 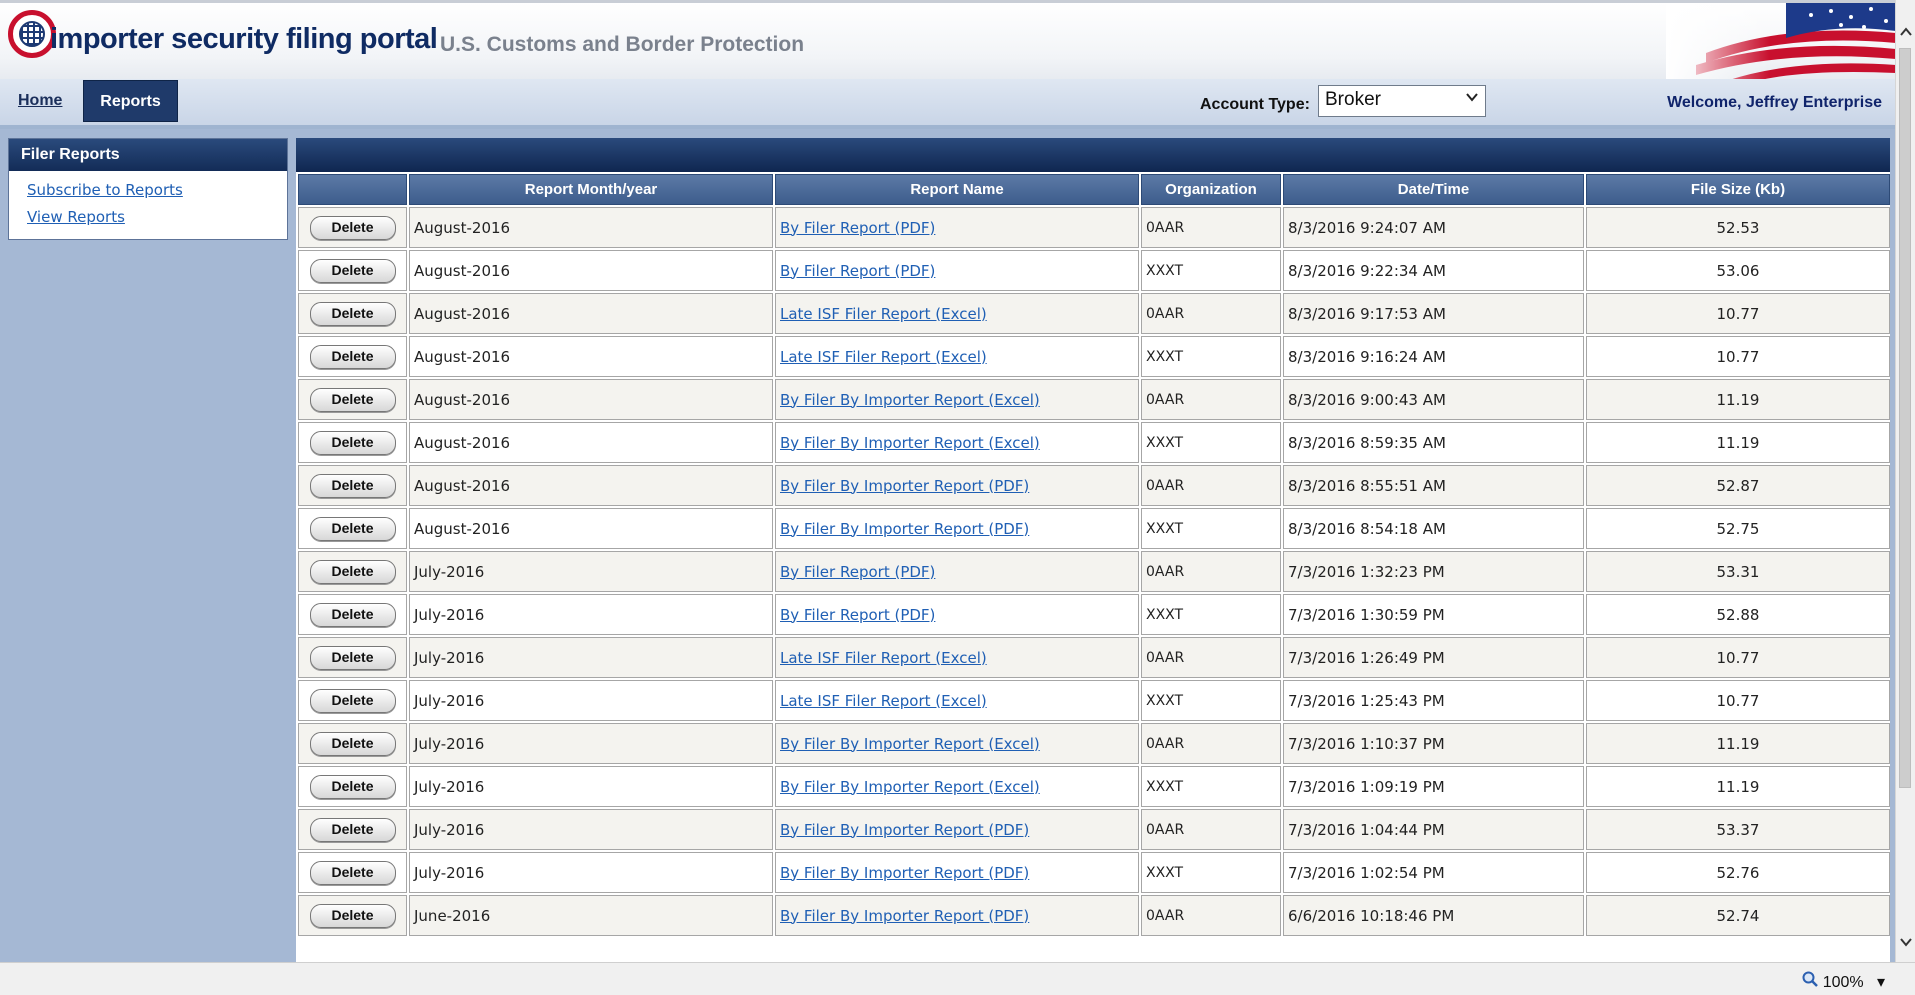 I want to click on zoom-control: 100% ▾, so click(x=1843, y=981).